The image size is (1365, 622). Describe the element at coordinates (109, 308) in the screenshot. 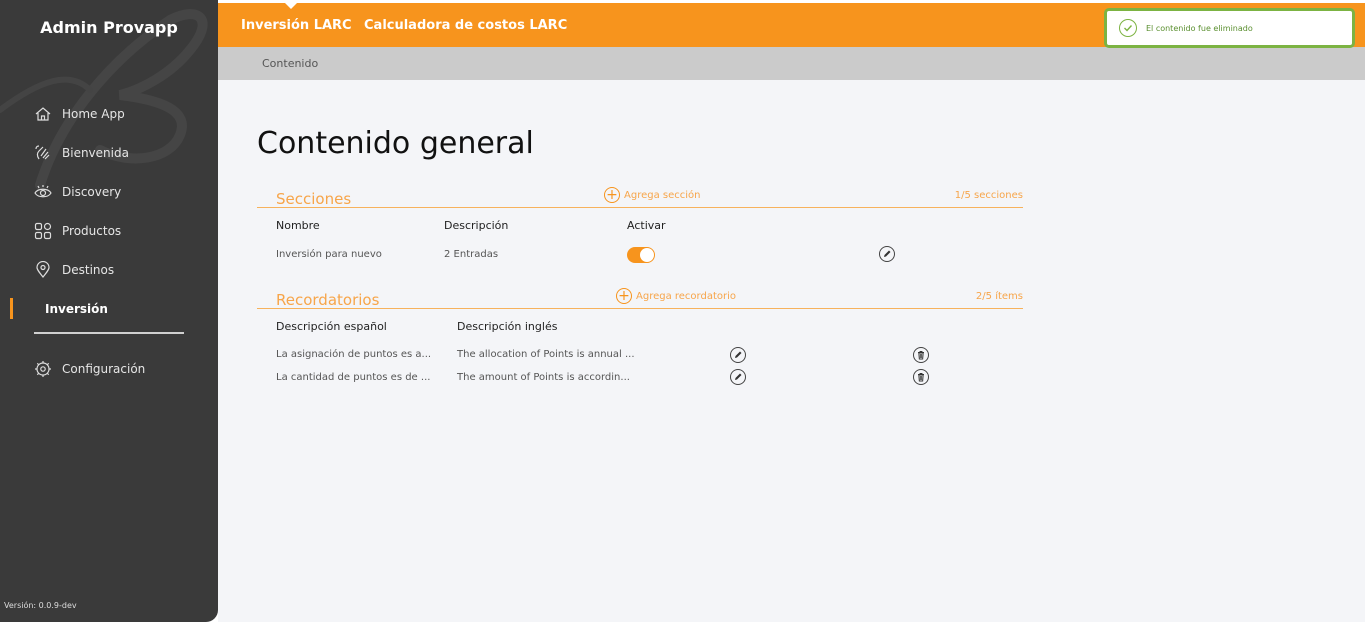

I see `sidebar-item-inversion: Inversión` at that location.